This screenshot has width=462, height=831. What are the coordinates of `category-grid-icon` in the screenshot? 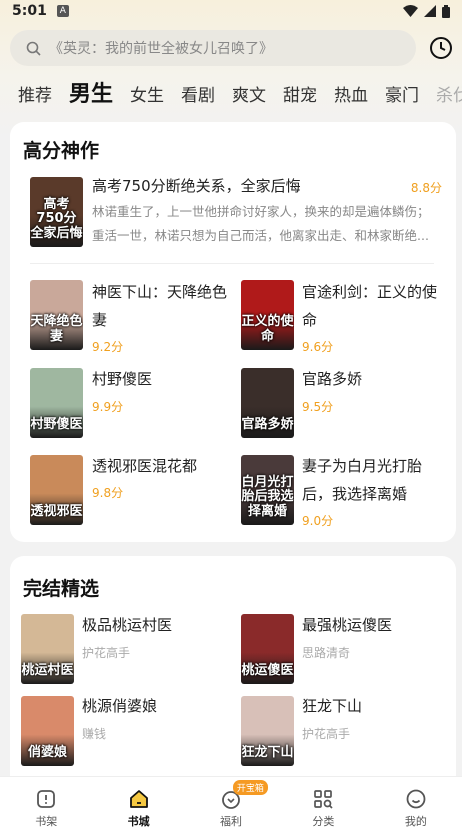 It's located at (324, 799).